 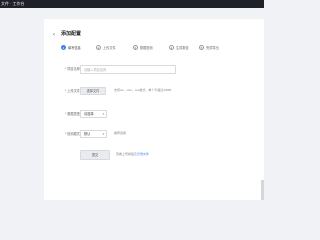 I want to click on step-label: 数据检测, so click(x=146, y=48).